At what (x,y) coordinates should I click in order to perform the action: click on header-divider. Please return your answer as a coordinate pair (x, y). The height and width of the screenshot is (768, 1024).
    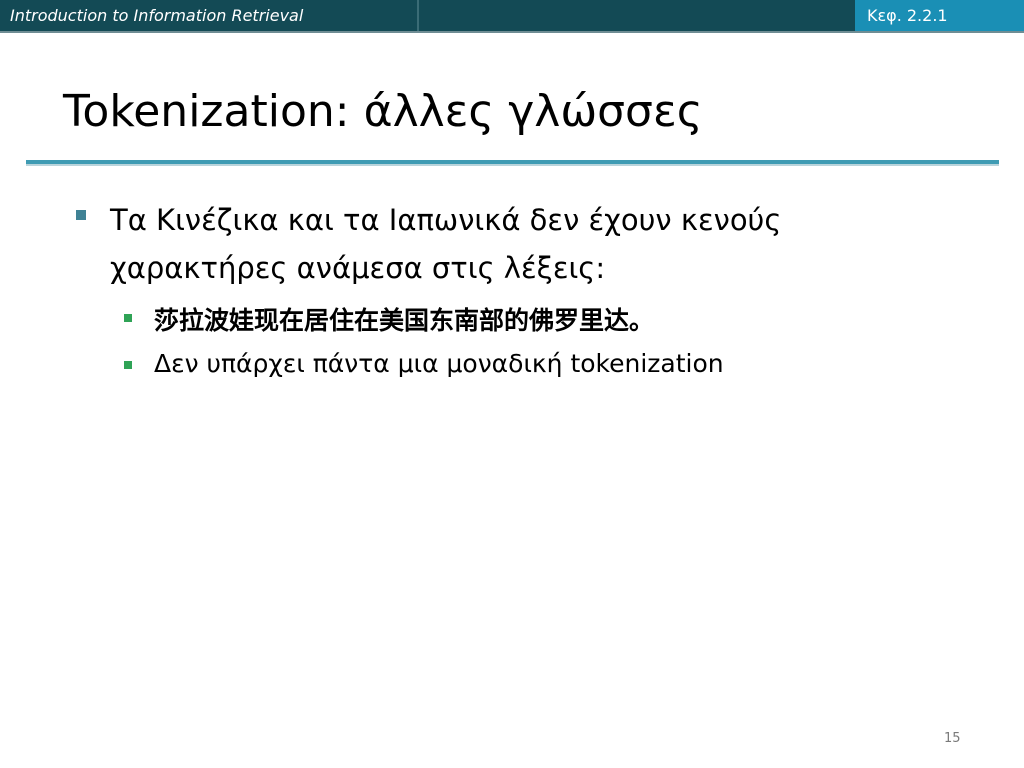
    Looking at the image, I should click on (418, 16).